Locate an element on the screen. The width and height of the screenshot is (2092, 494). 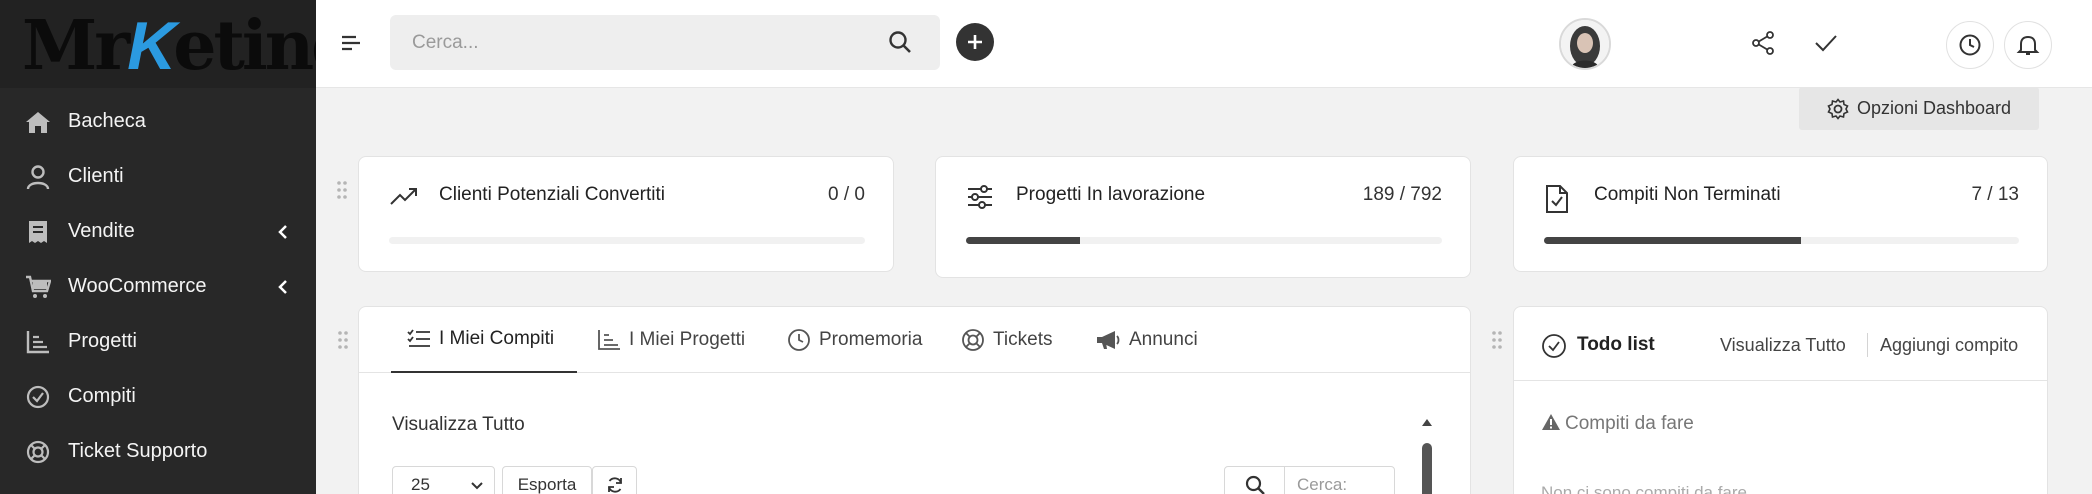
page-size-value: 25 is located at coordinates (420, 484).